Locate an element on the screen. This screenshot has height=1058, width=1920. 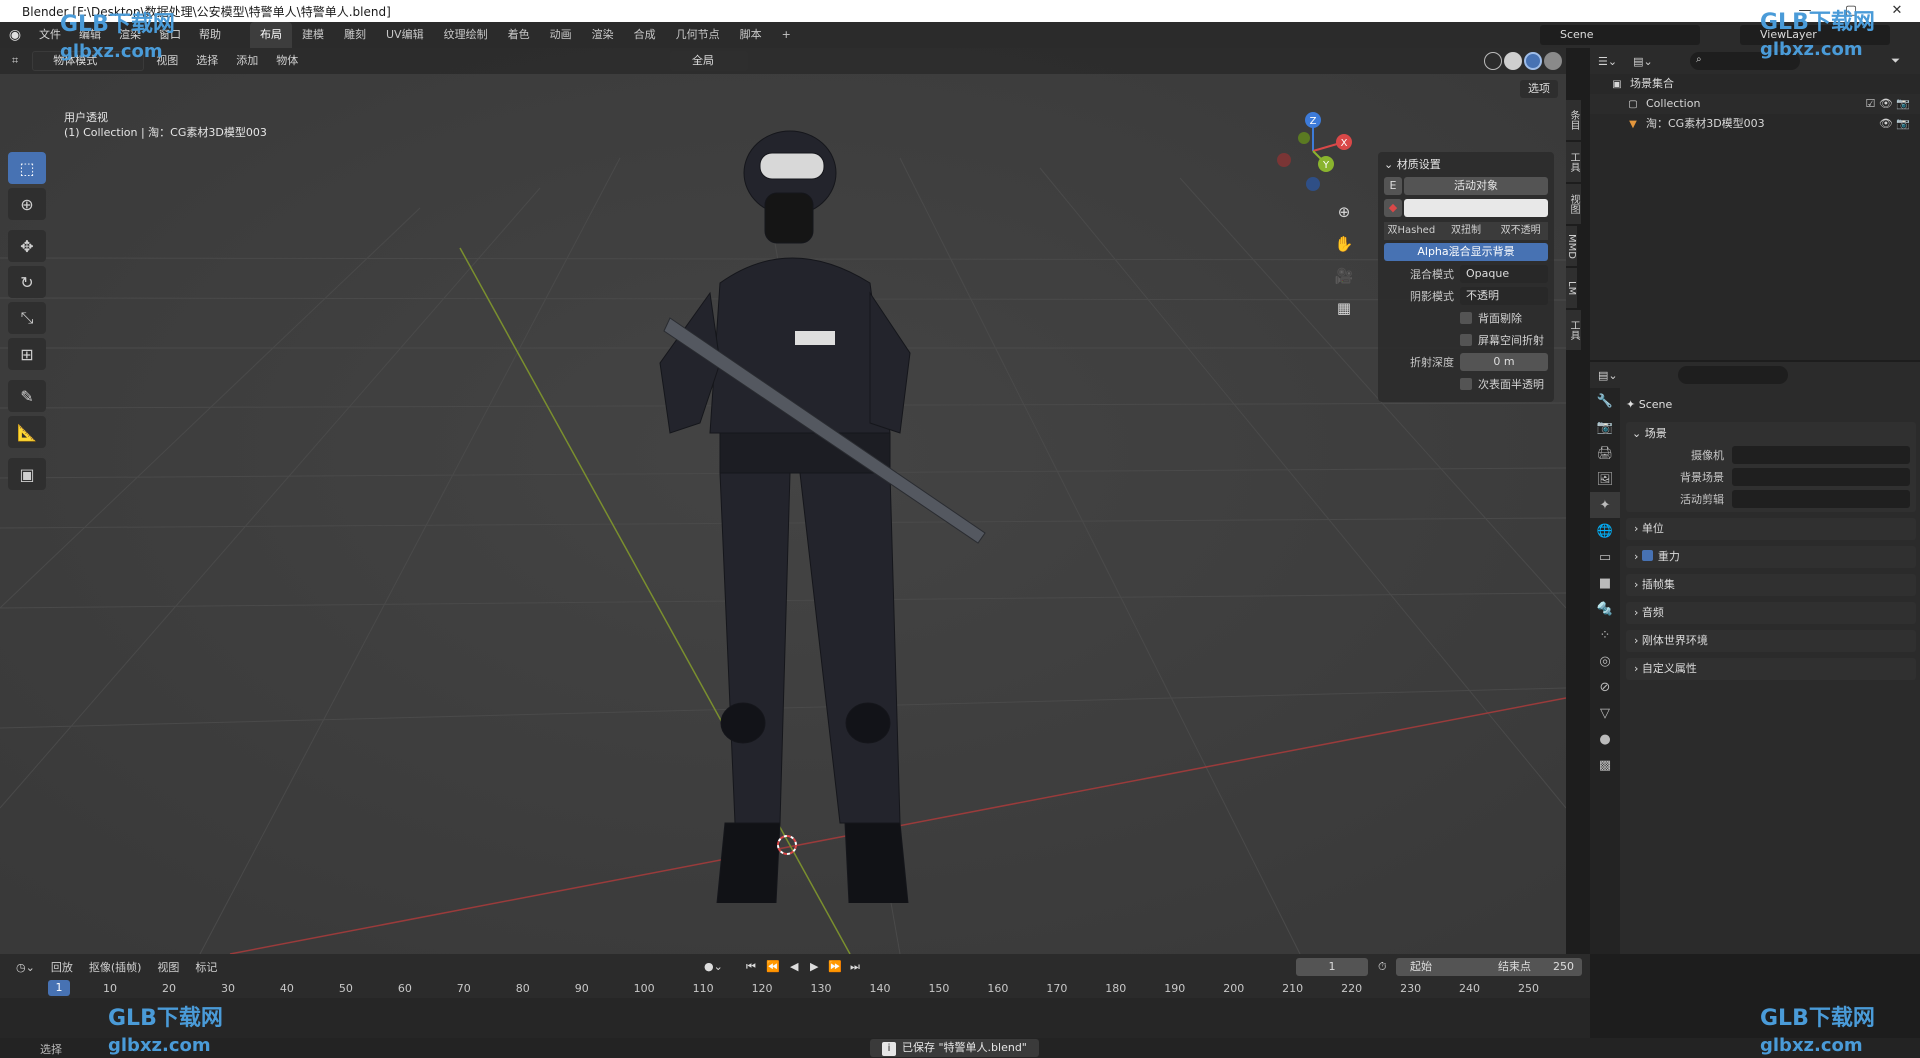
material-panel-title: ⌄ 材质设置 is located at coordinates (1466, 165).